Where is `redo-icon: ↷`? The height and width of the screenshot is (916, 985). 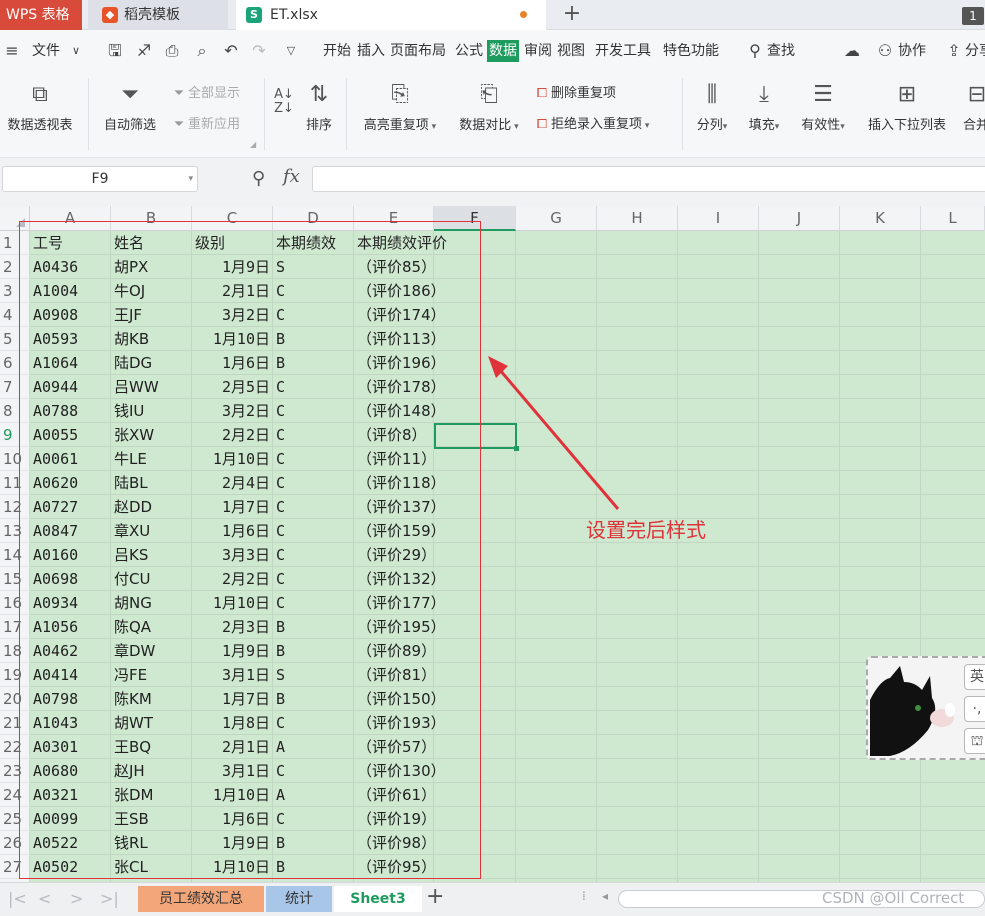 redo-icon: ↷ is located at coordinates (259, 51).